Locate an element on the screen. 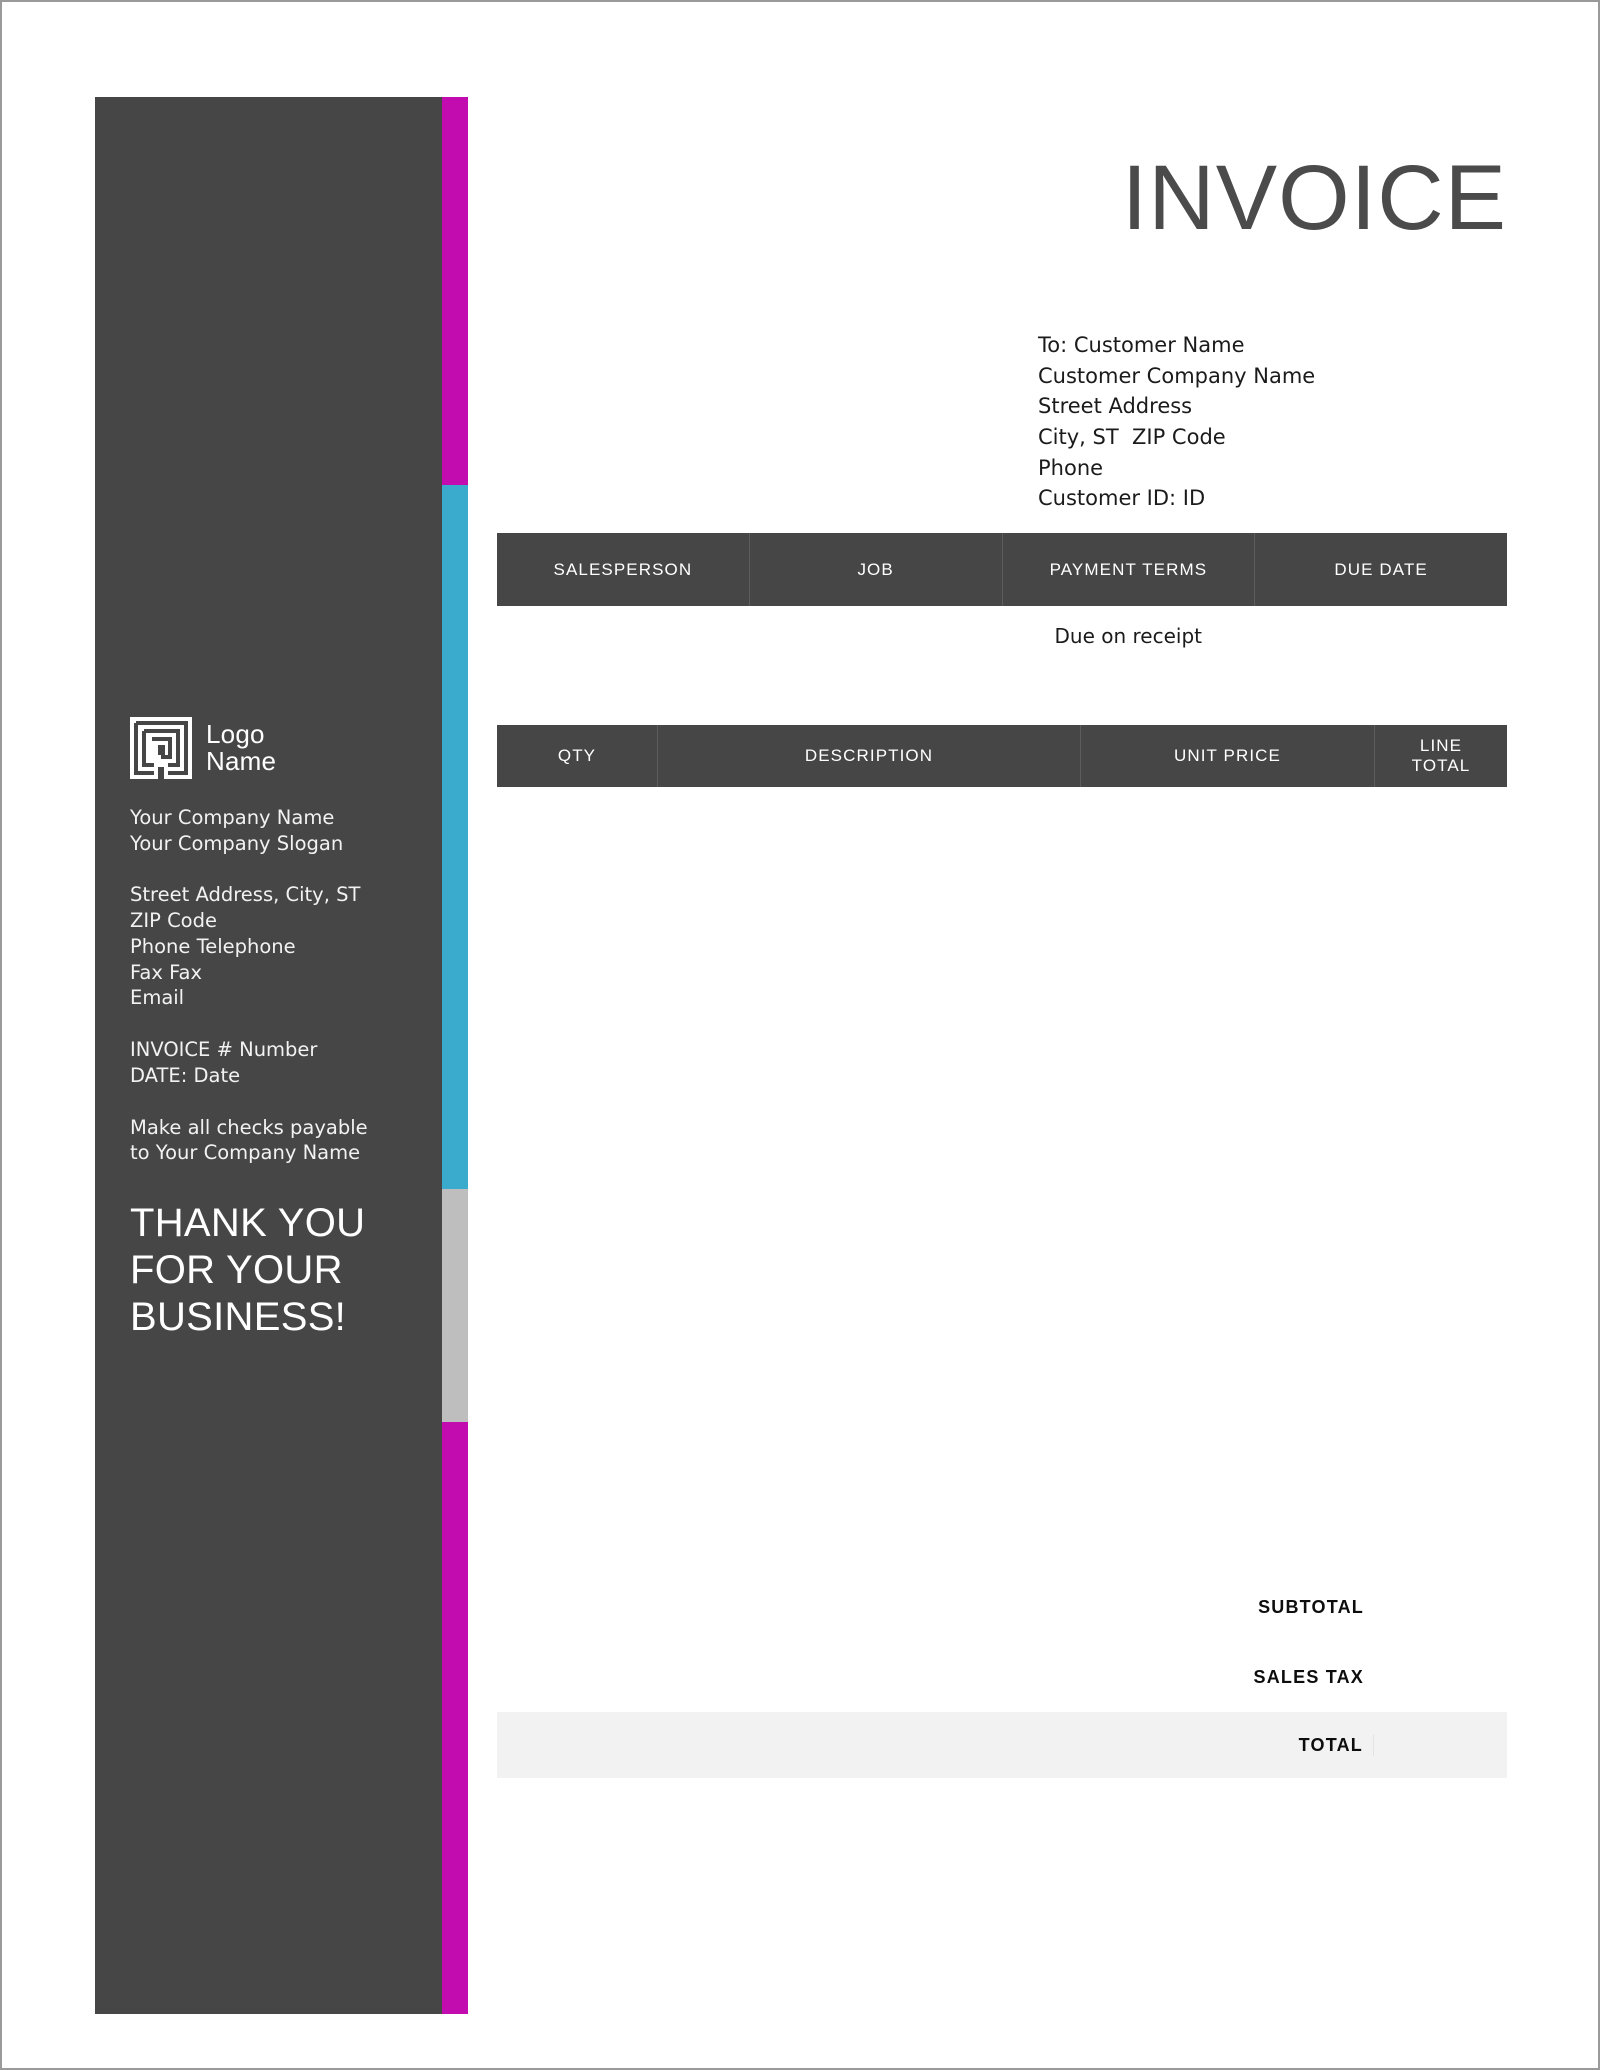 Image resolution: width=1600 pixels, height=2070 pixels. thank-you-line-3: BUSINESS! is located at coordinates (238, 1316).